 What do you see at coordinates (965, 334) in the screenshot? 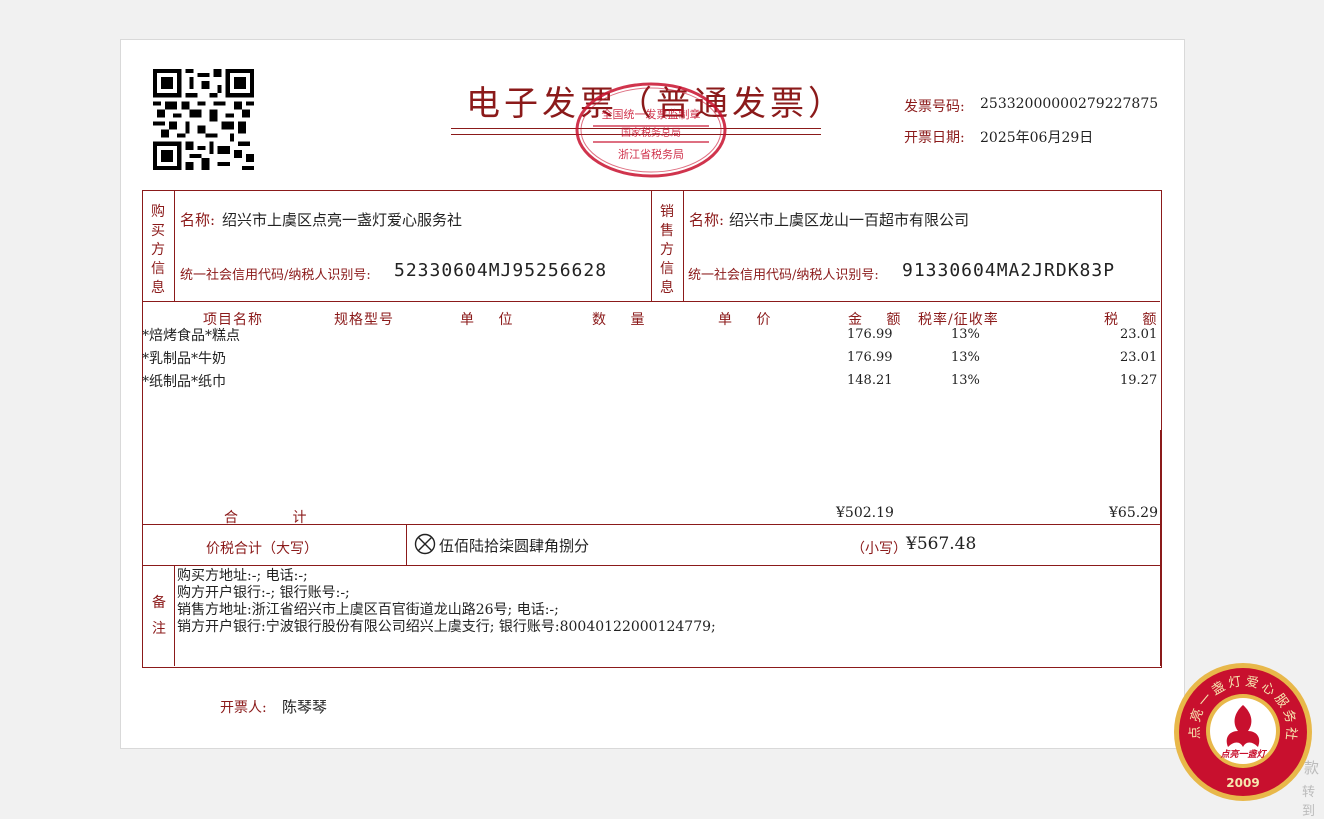
I see `item-row-1-rate: 13%` at bounding box center [965, 334].